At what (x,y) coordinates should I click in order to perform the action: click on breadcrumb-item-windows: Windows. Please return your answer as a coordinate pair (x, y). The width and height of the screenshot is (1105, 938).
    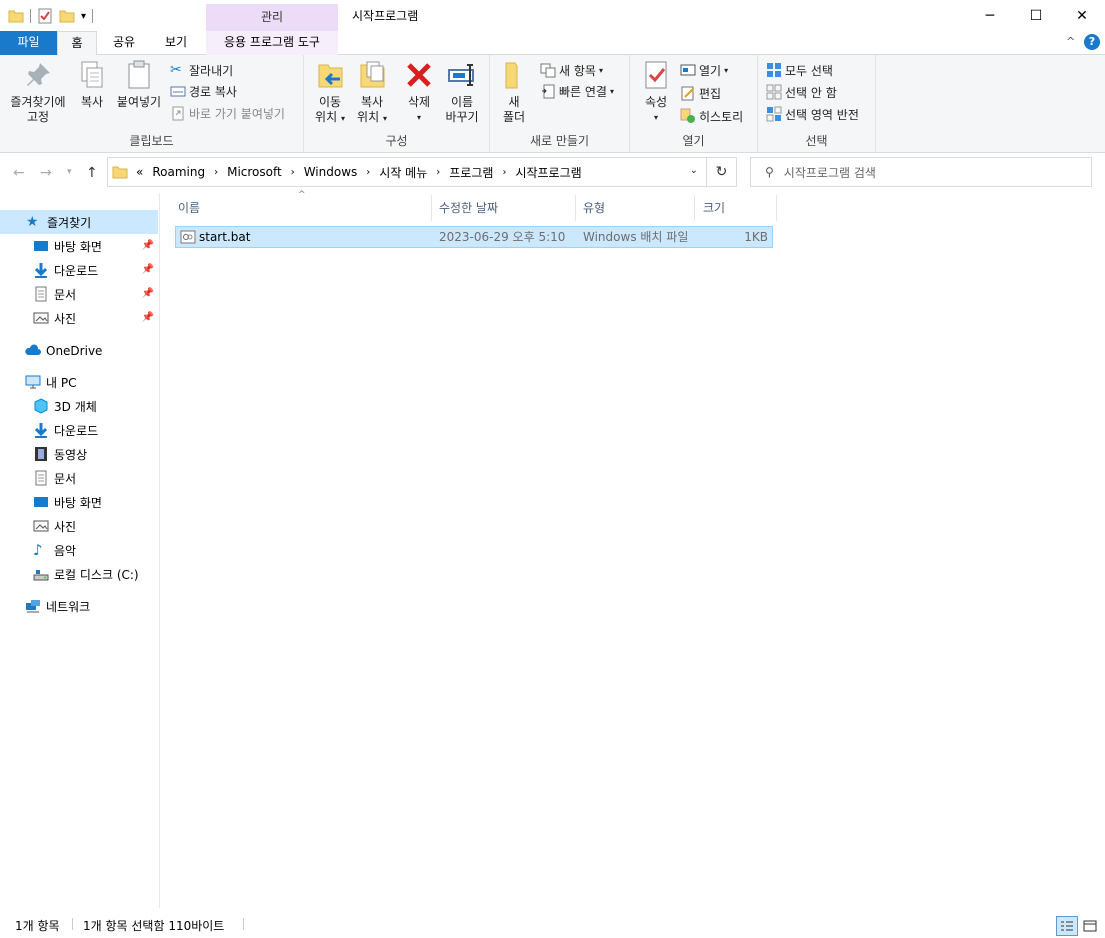
    Looking at the image, I should click on (331, 172).